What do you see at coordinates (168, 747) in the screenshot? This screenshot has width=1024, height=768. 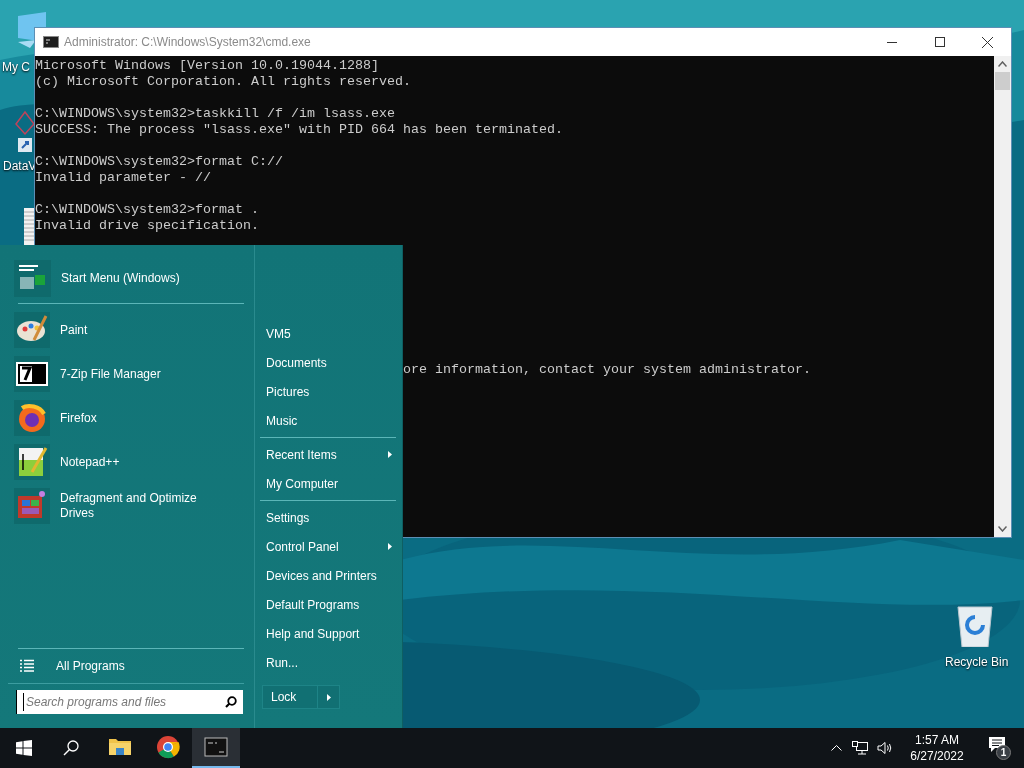 I see `chrome-icon` at bounding box center [168, 747].